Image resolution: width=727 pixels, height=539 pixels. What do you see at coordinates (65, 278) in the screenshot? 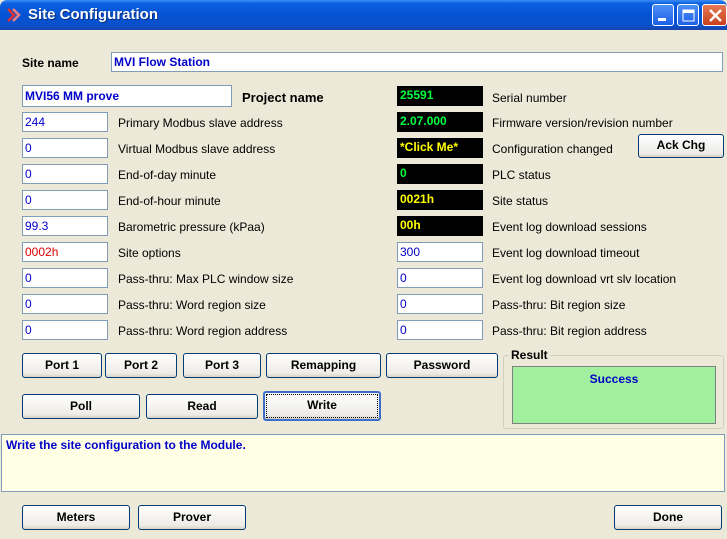
I see `pass-thru-max-plc-window-size-field: 0` at bounding box center [65, 278].